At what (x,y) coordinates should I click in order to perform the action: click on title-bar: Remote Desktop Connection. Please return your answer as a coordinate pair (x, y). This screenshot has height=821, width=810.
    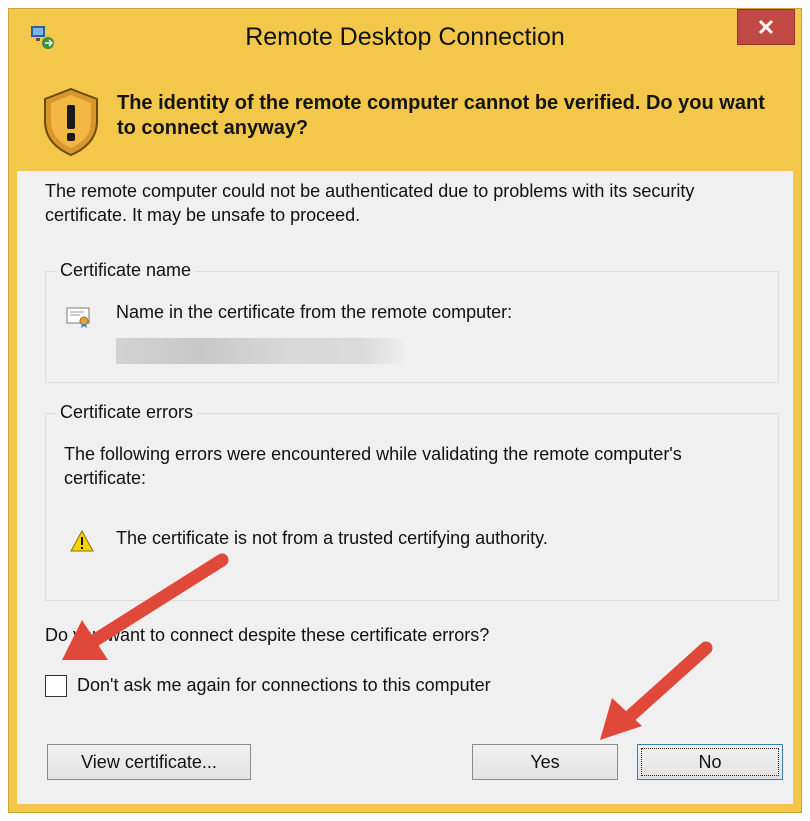
    Looking at the image, I should click on (405, 38).